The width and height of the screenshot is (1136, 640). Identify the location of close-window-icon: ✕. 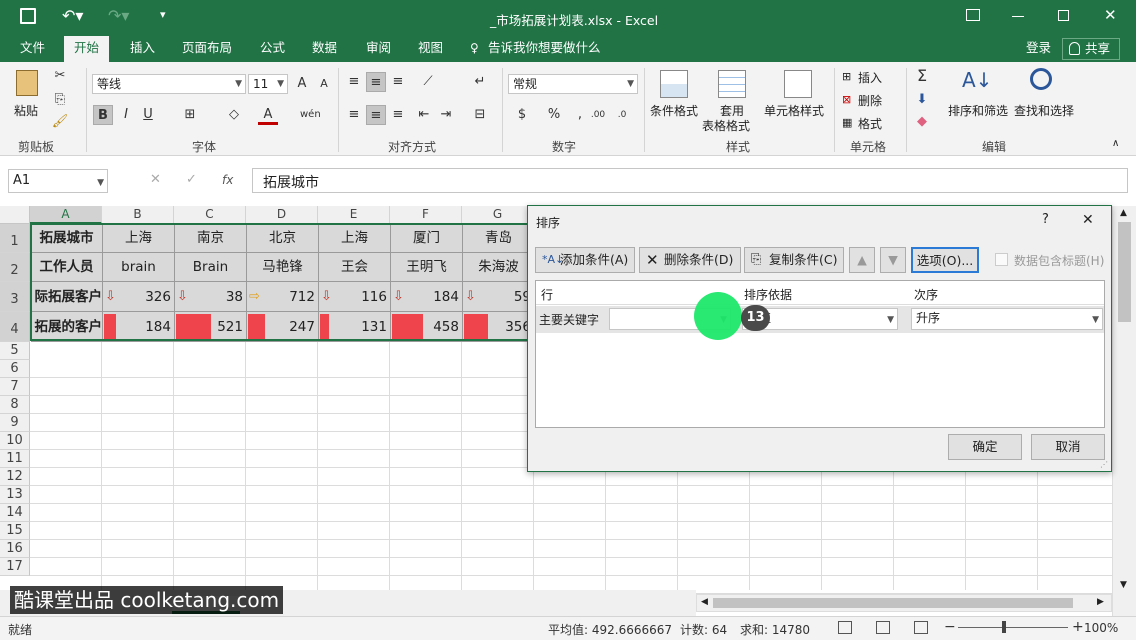
(1110, 15).